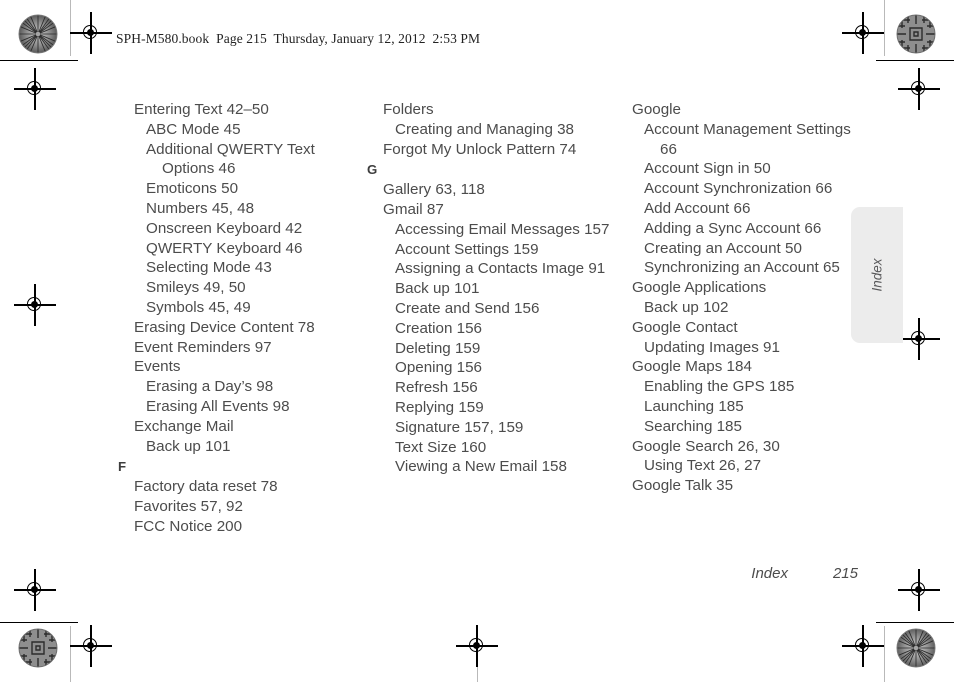 This screenshot has height=682, width=954. Describe the element at coordinates (193, 129) in the screenshot. I see `index-subentry: ABC Mode 45` at that location.